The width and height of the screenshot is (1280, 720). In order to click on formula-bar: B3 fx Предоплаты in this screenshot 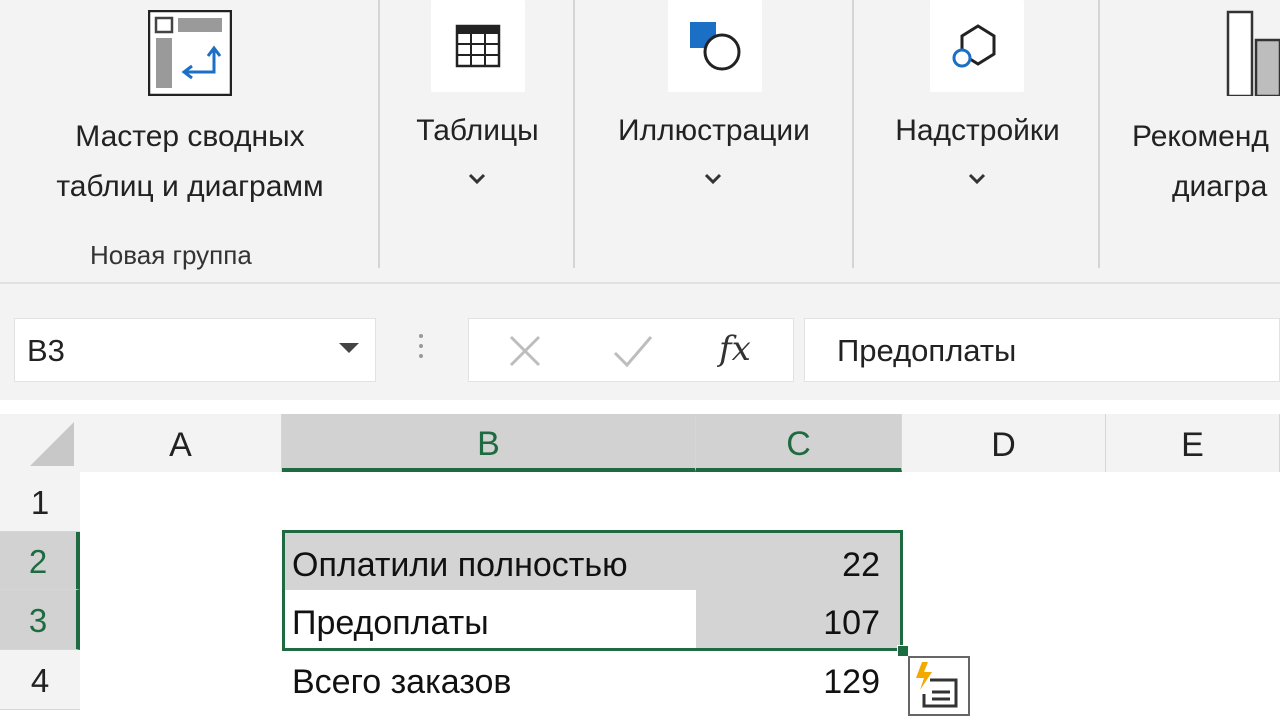, I will do `click(640, 350)`.